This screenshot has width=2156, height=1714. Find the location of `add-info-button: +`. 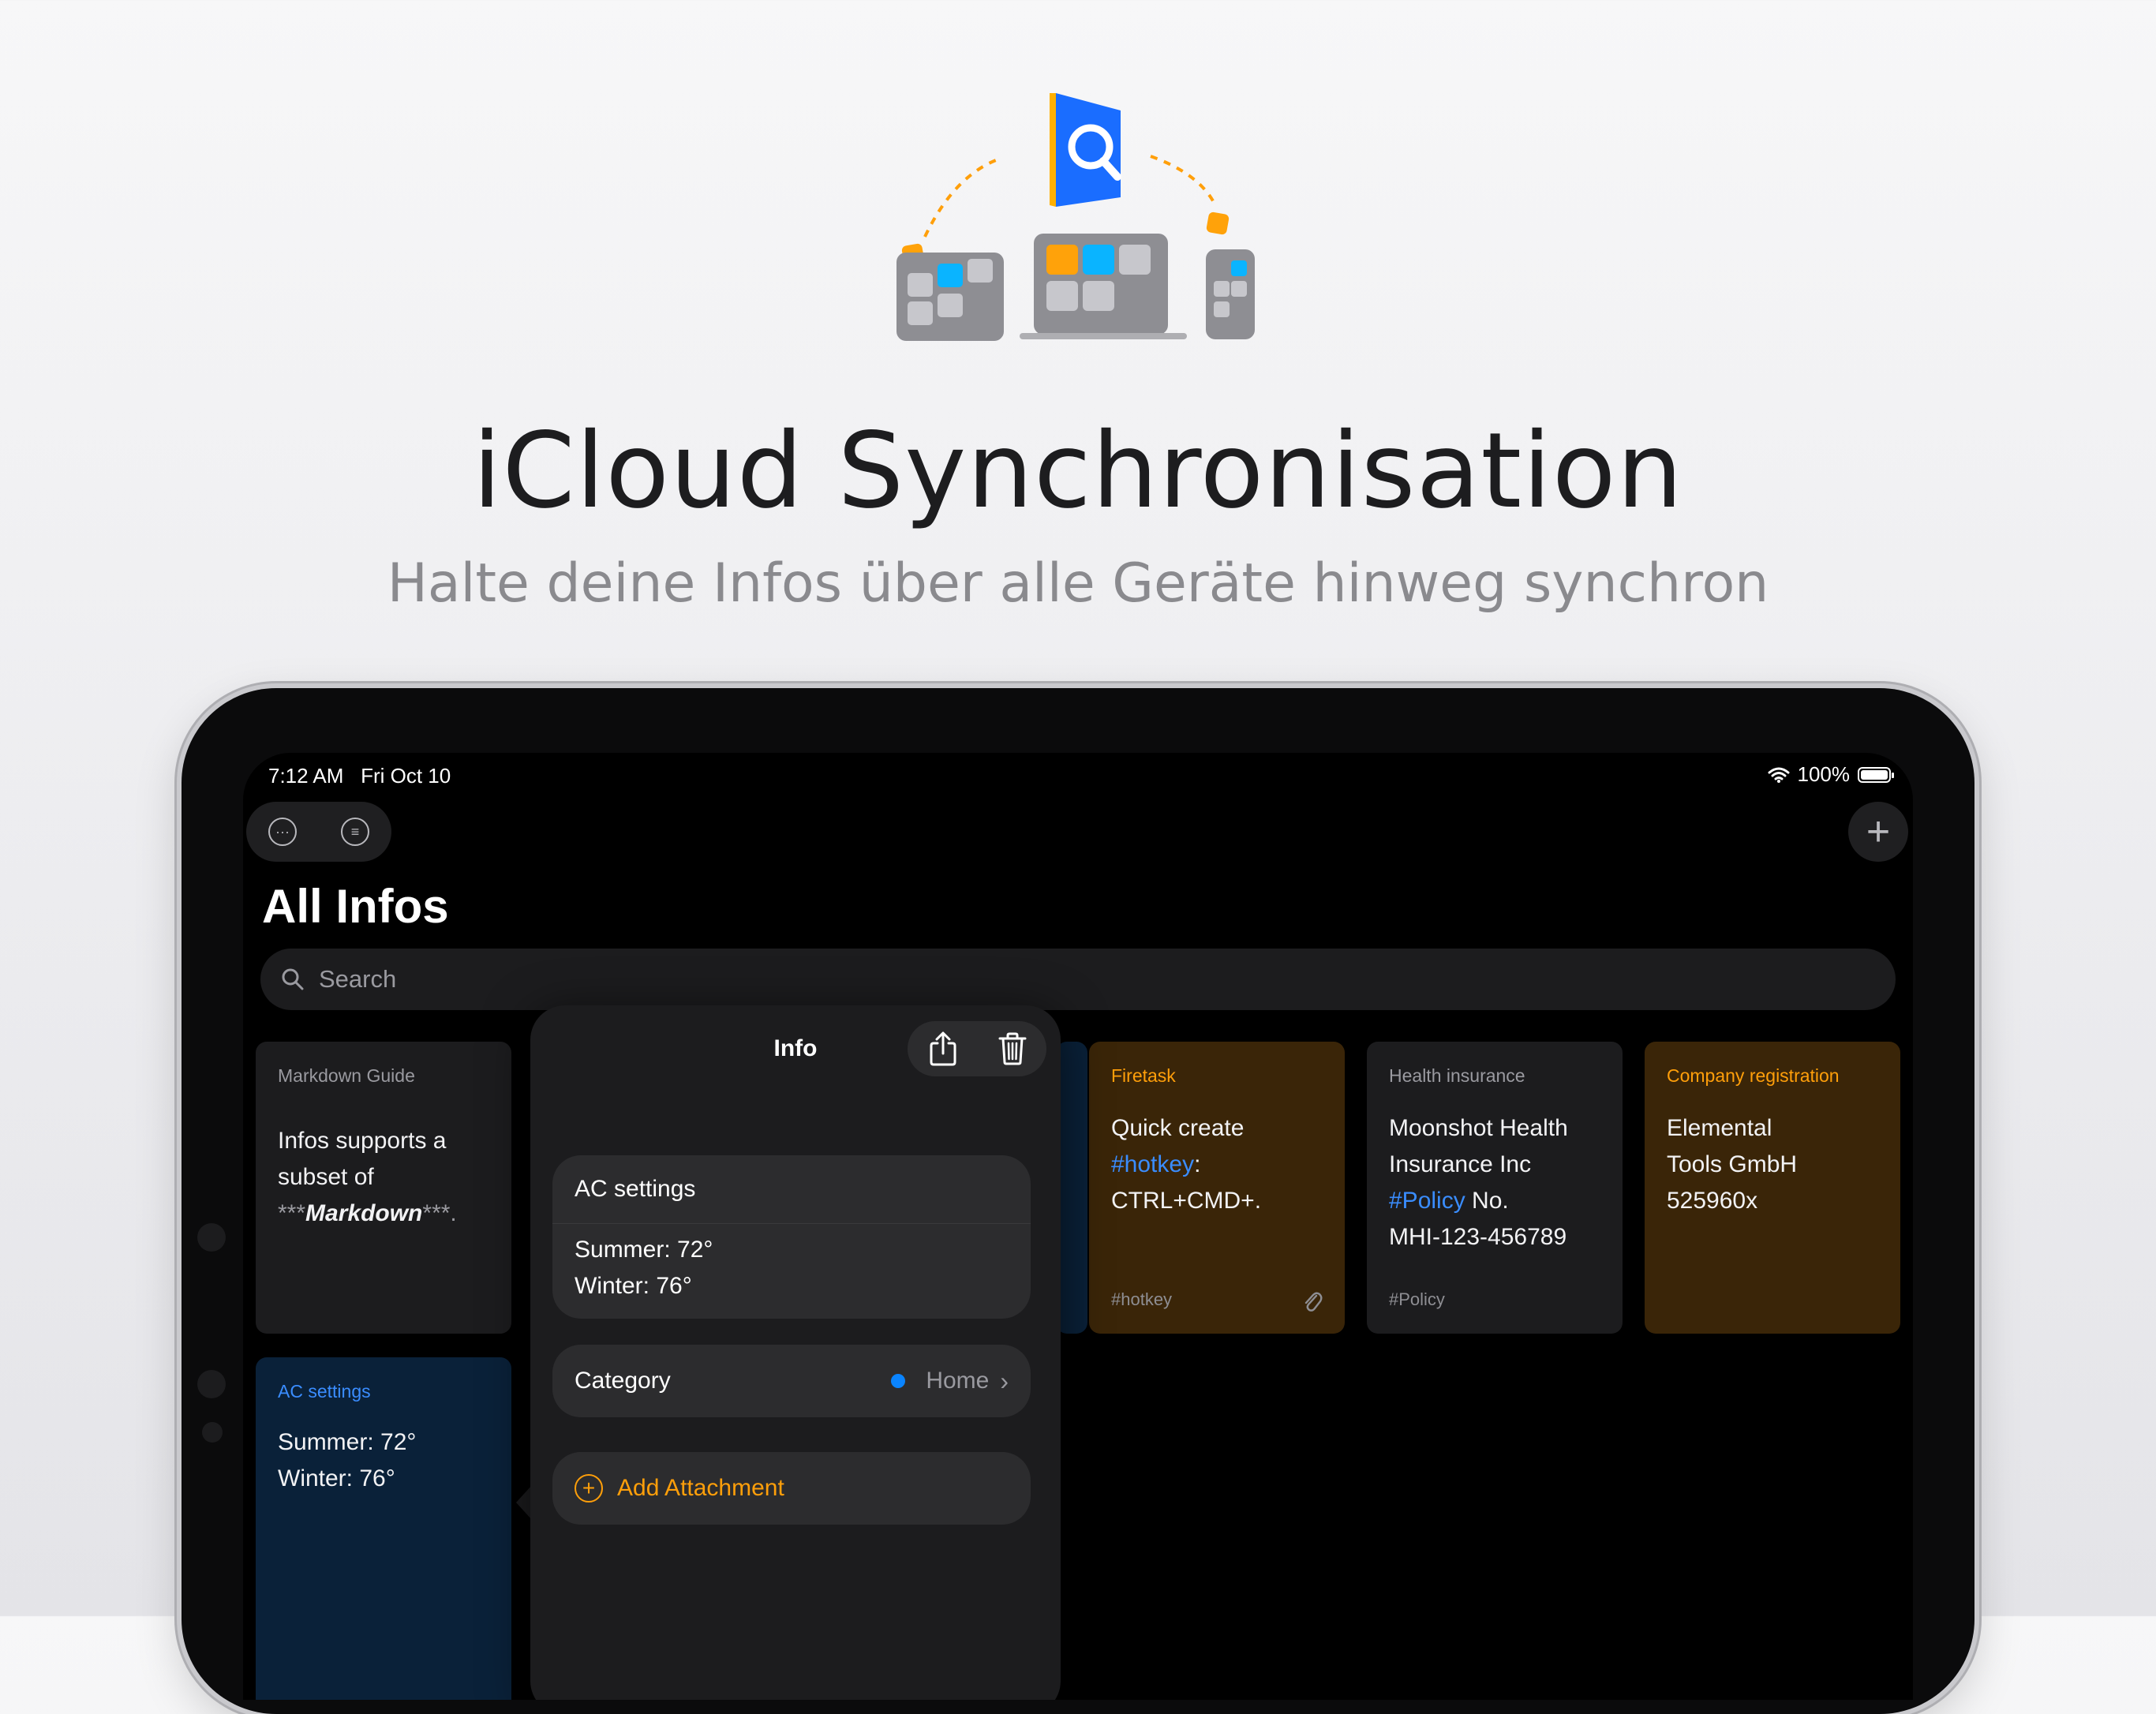

add-info-button: + is located at coordinates (1878, 832).